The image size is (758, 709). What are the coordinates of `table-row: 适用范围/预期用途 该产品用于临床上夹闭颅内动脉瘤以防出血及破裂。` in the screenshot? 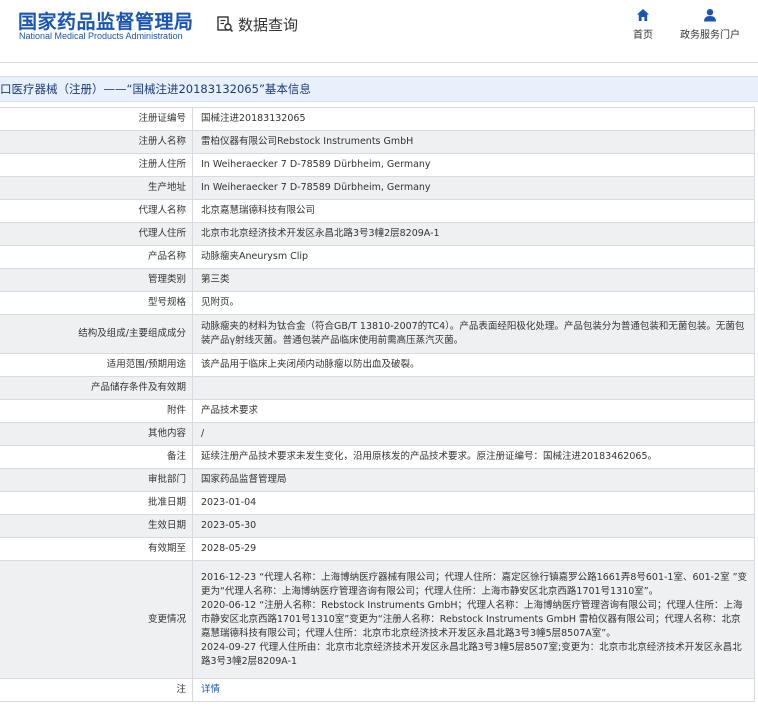 It's located at (377, 365).